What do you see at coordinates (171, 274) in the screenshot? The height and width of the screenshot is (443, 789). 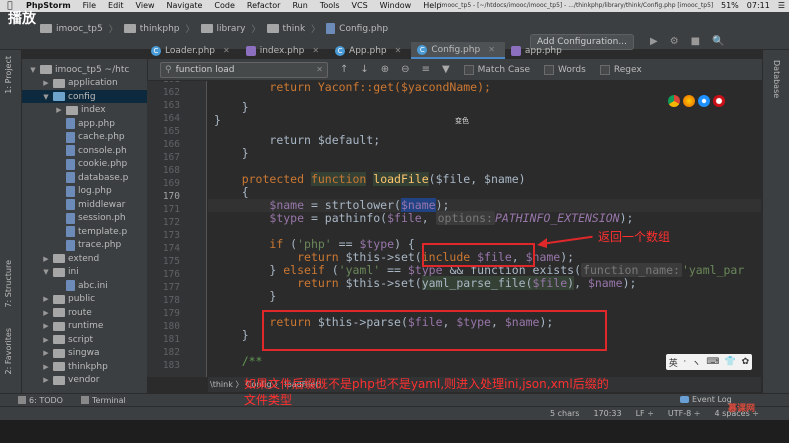 I see `line-number: 176` at bounding box center [171, 274].